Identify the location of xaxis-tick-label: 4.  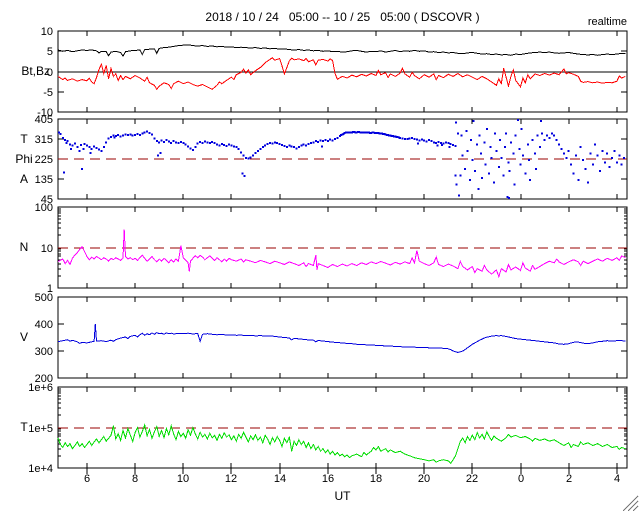
(617, 479).